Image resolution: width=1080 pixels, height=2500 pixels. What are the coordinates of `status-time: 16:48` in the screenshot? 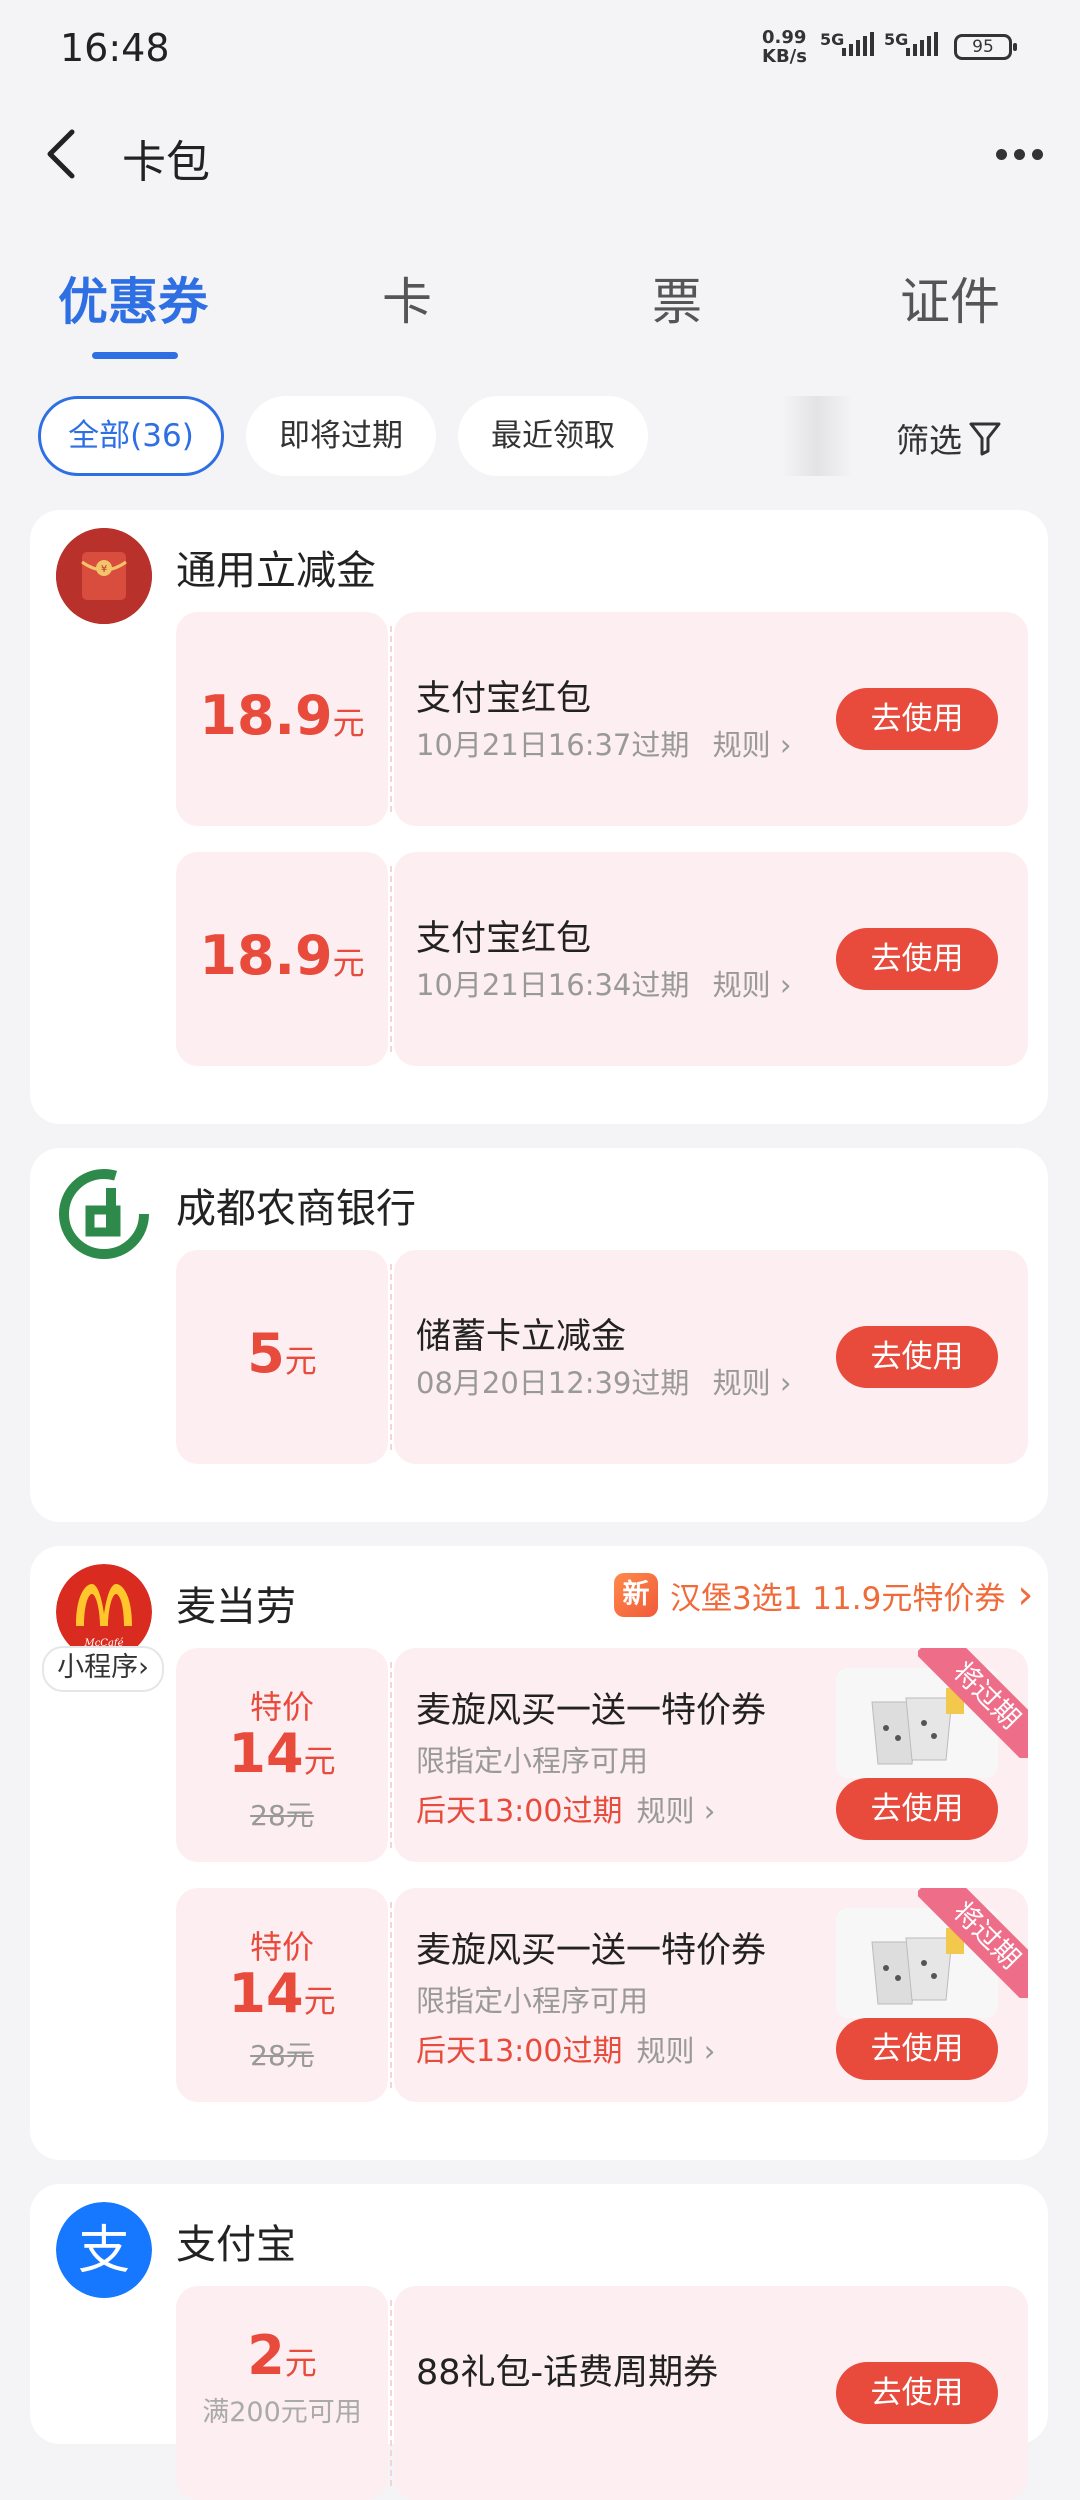 It's located at (115, 48).